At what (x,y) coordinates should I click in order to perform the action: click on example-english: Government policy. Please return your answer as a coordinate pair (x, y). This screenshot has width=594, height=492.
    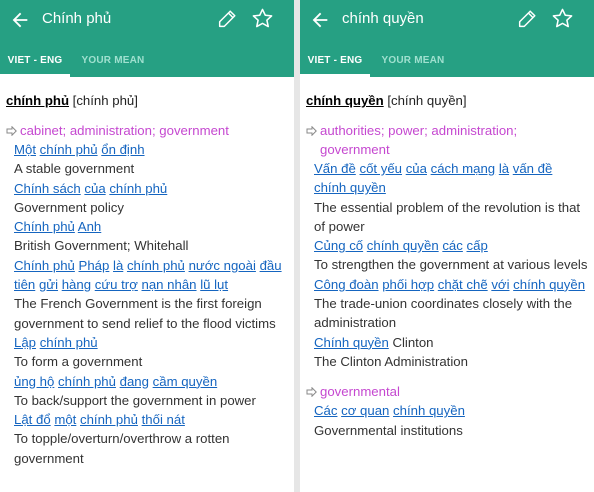
    Looking at the image, I should click on (69, 207).